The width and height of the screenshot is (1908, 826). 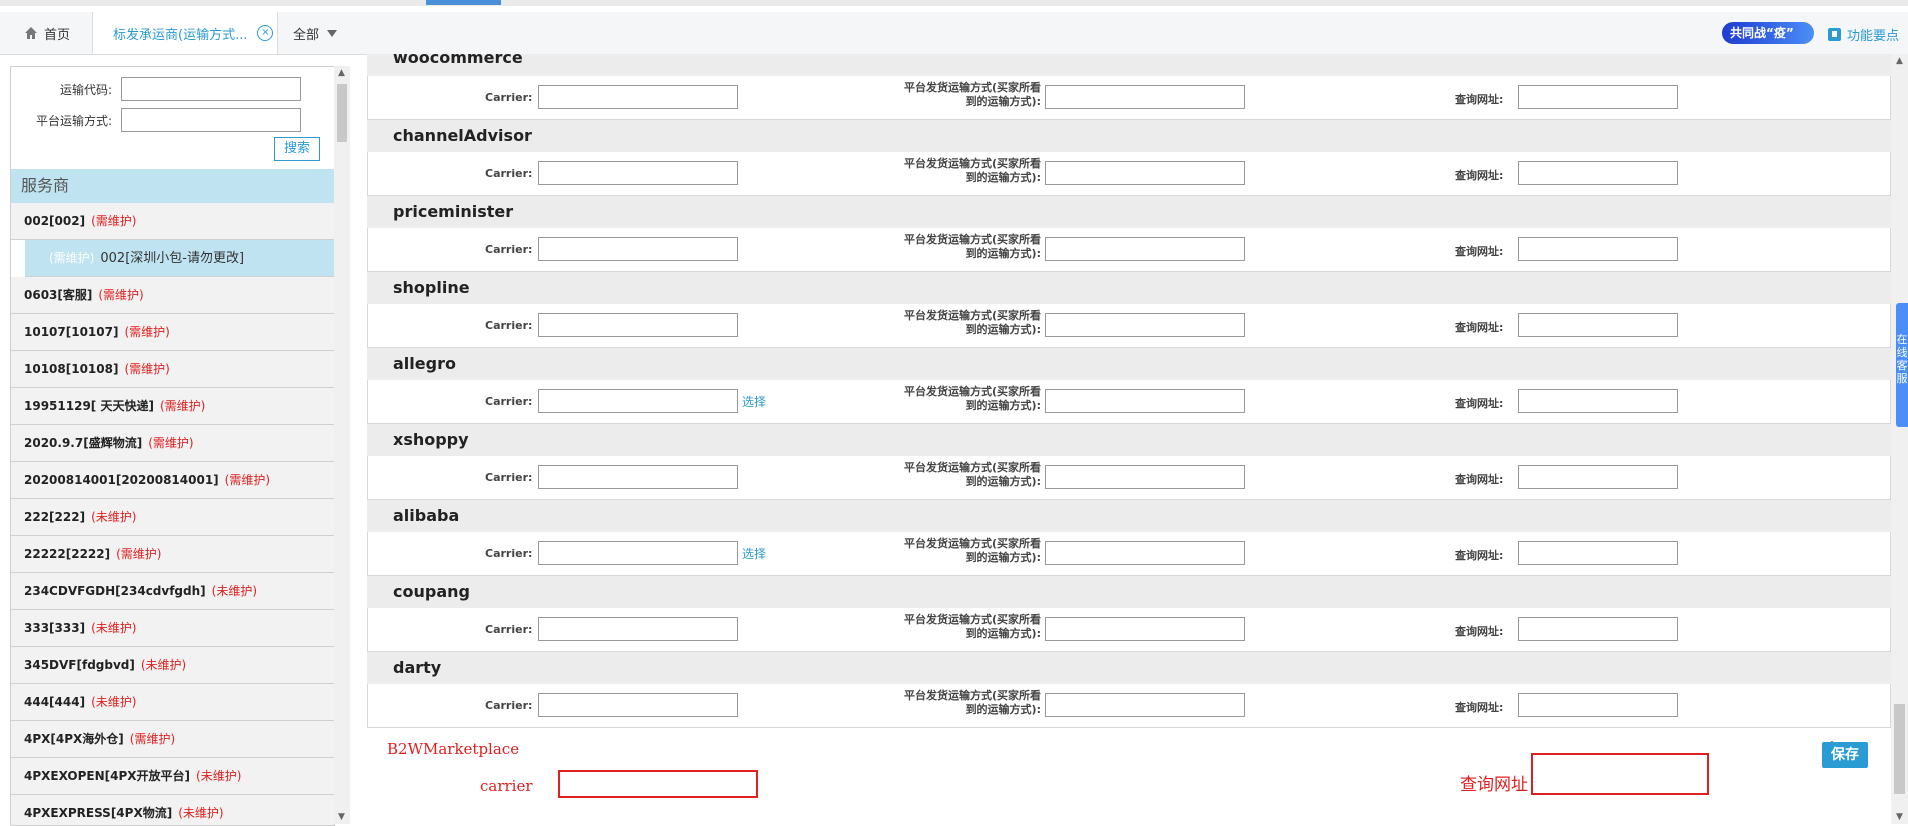 What do you see at coordinates (98, 813) in the screenshot?
I see `provider-name: 4PXEXPRESS[4PX物流]` at bounding box center [98, 813].